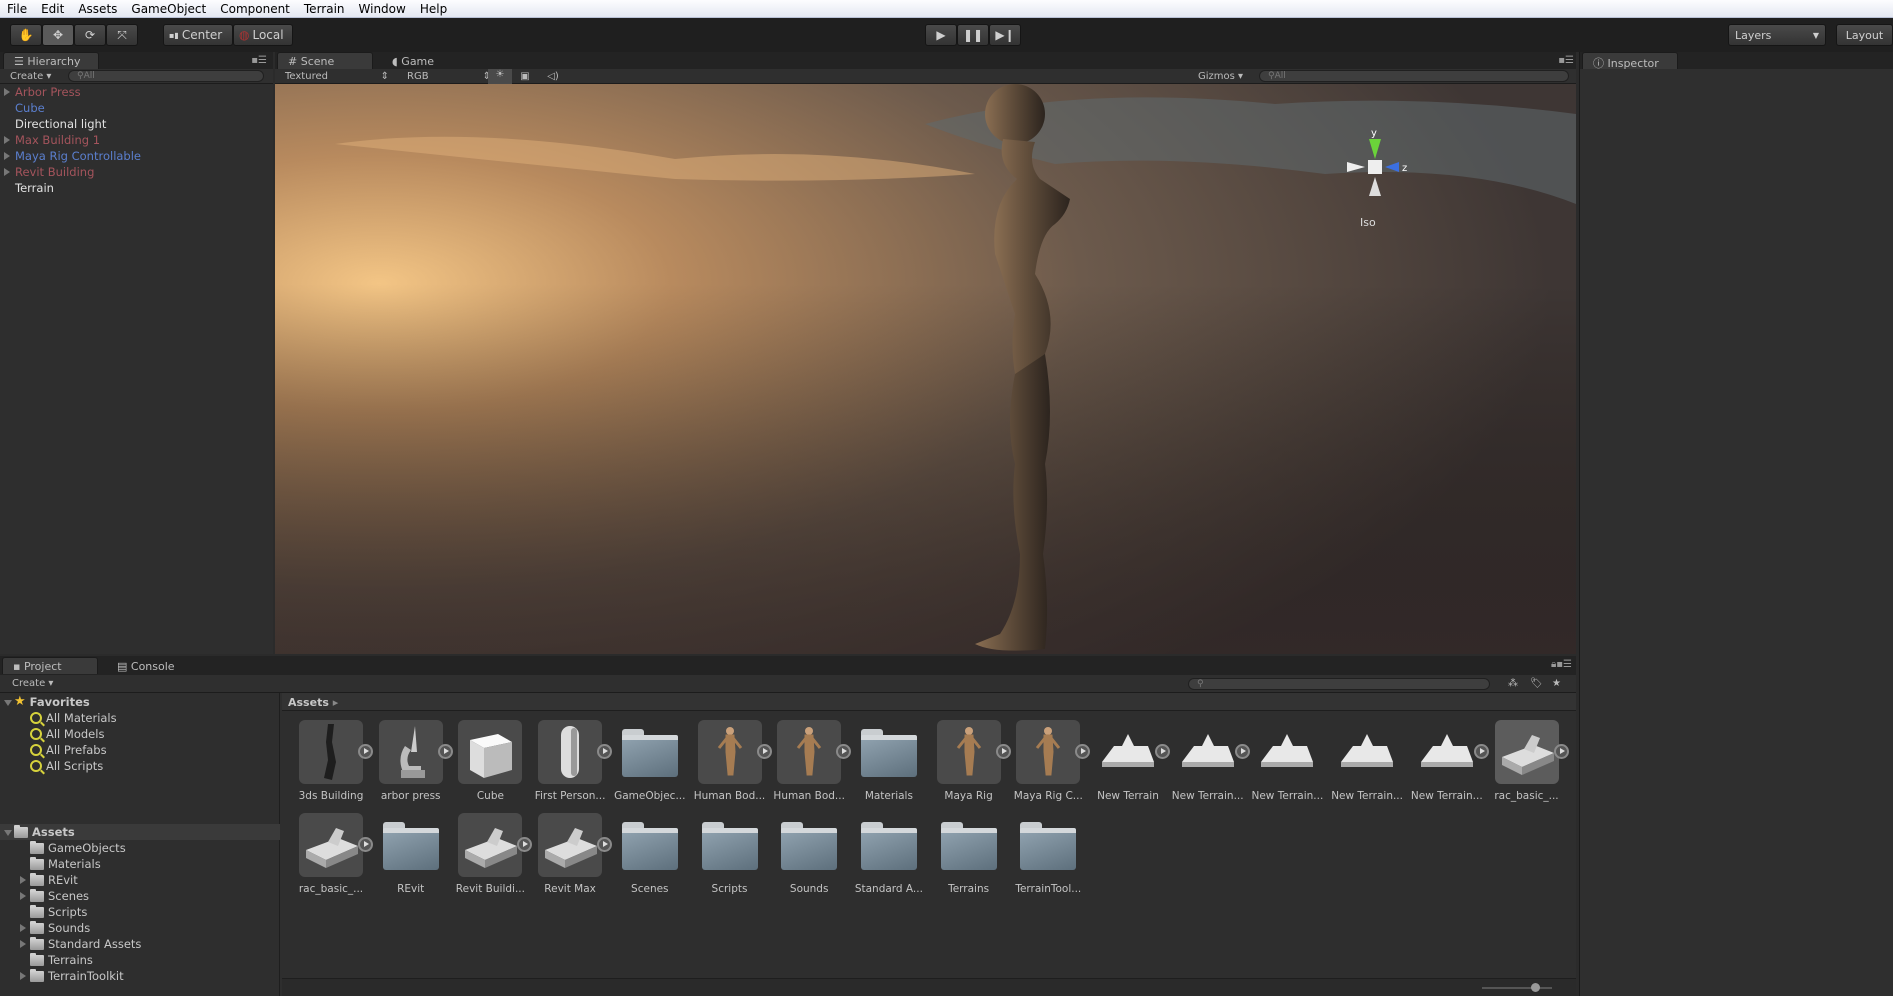 The width and height of the screenshot is (1893, 996). What do you see at coordinates (449, 76) in the screenshot?
I see `channel-dropdown: RGB ⇕` at bounding box center [449, 76].